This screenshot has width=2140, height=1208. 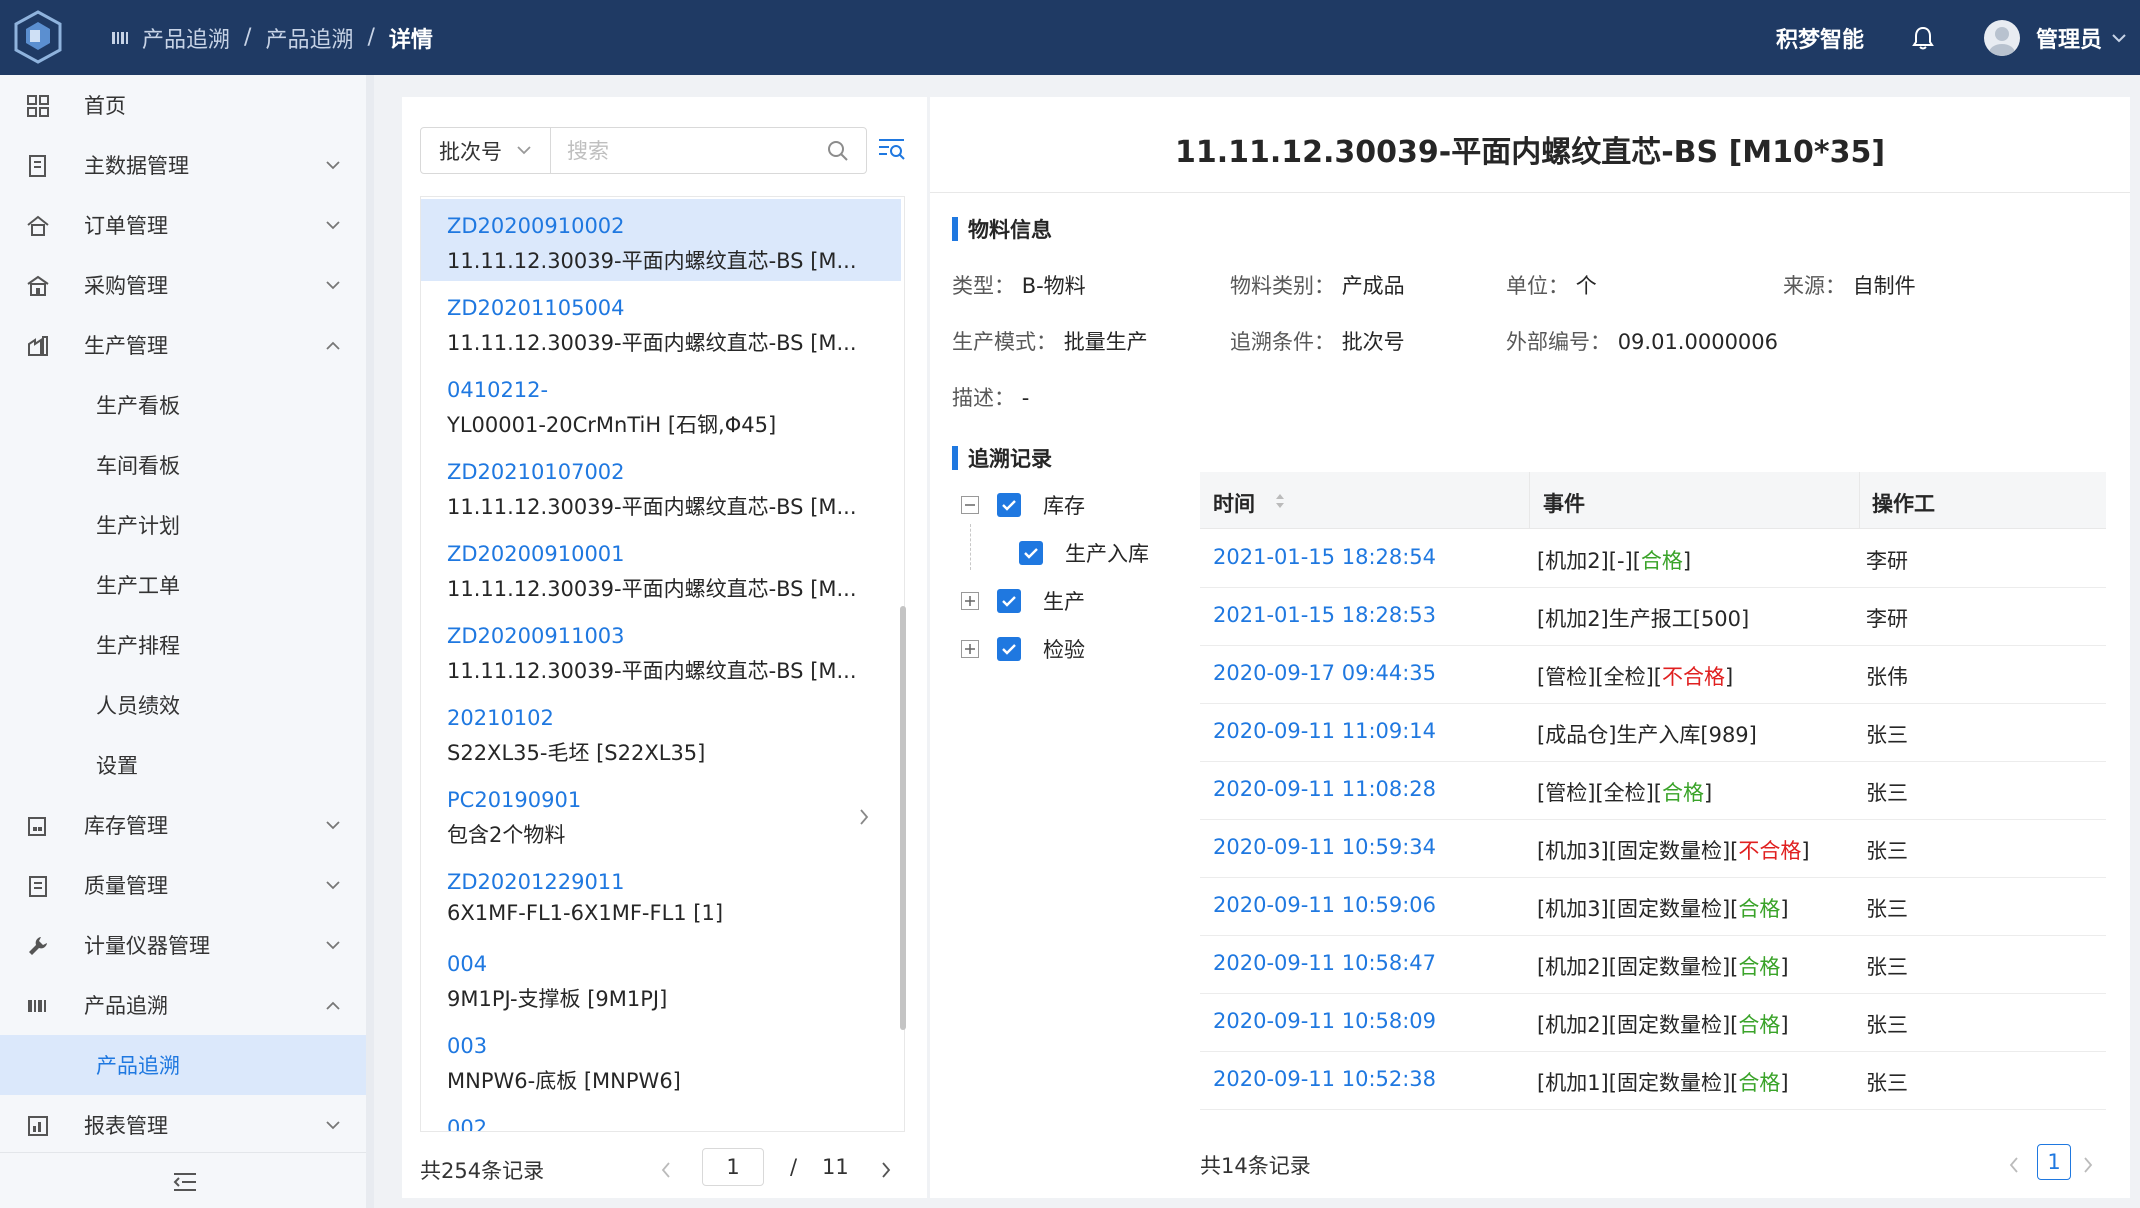 I want to click on sidebar-item-traceability: 产品追溯, so click(x=183, y=1005).